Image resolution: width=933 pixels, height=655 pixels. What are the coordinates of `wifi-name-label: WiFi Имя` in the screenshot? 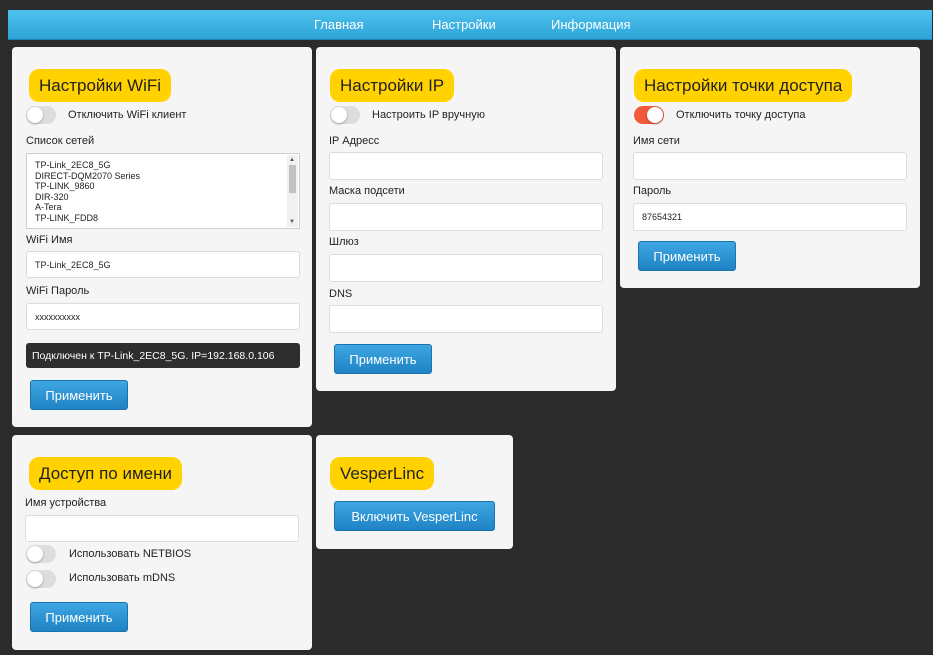 It's located at (49, 240).